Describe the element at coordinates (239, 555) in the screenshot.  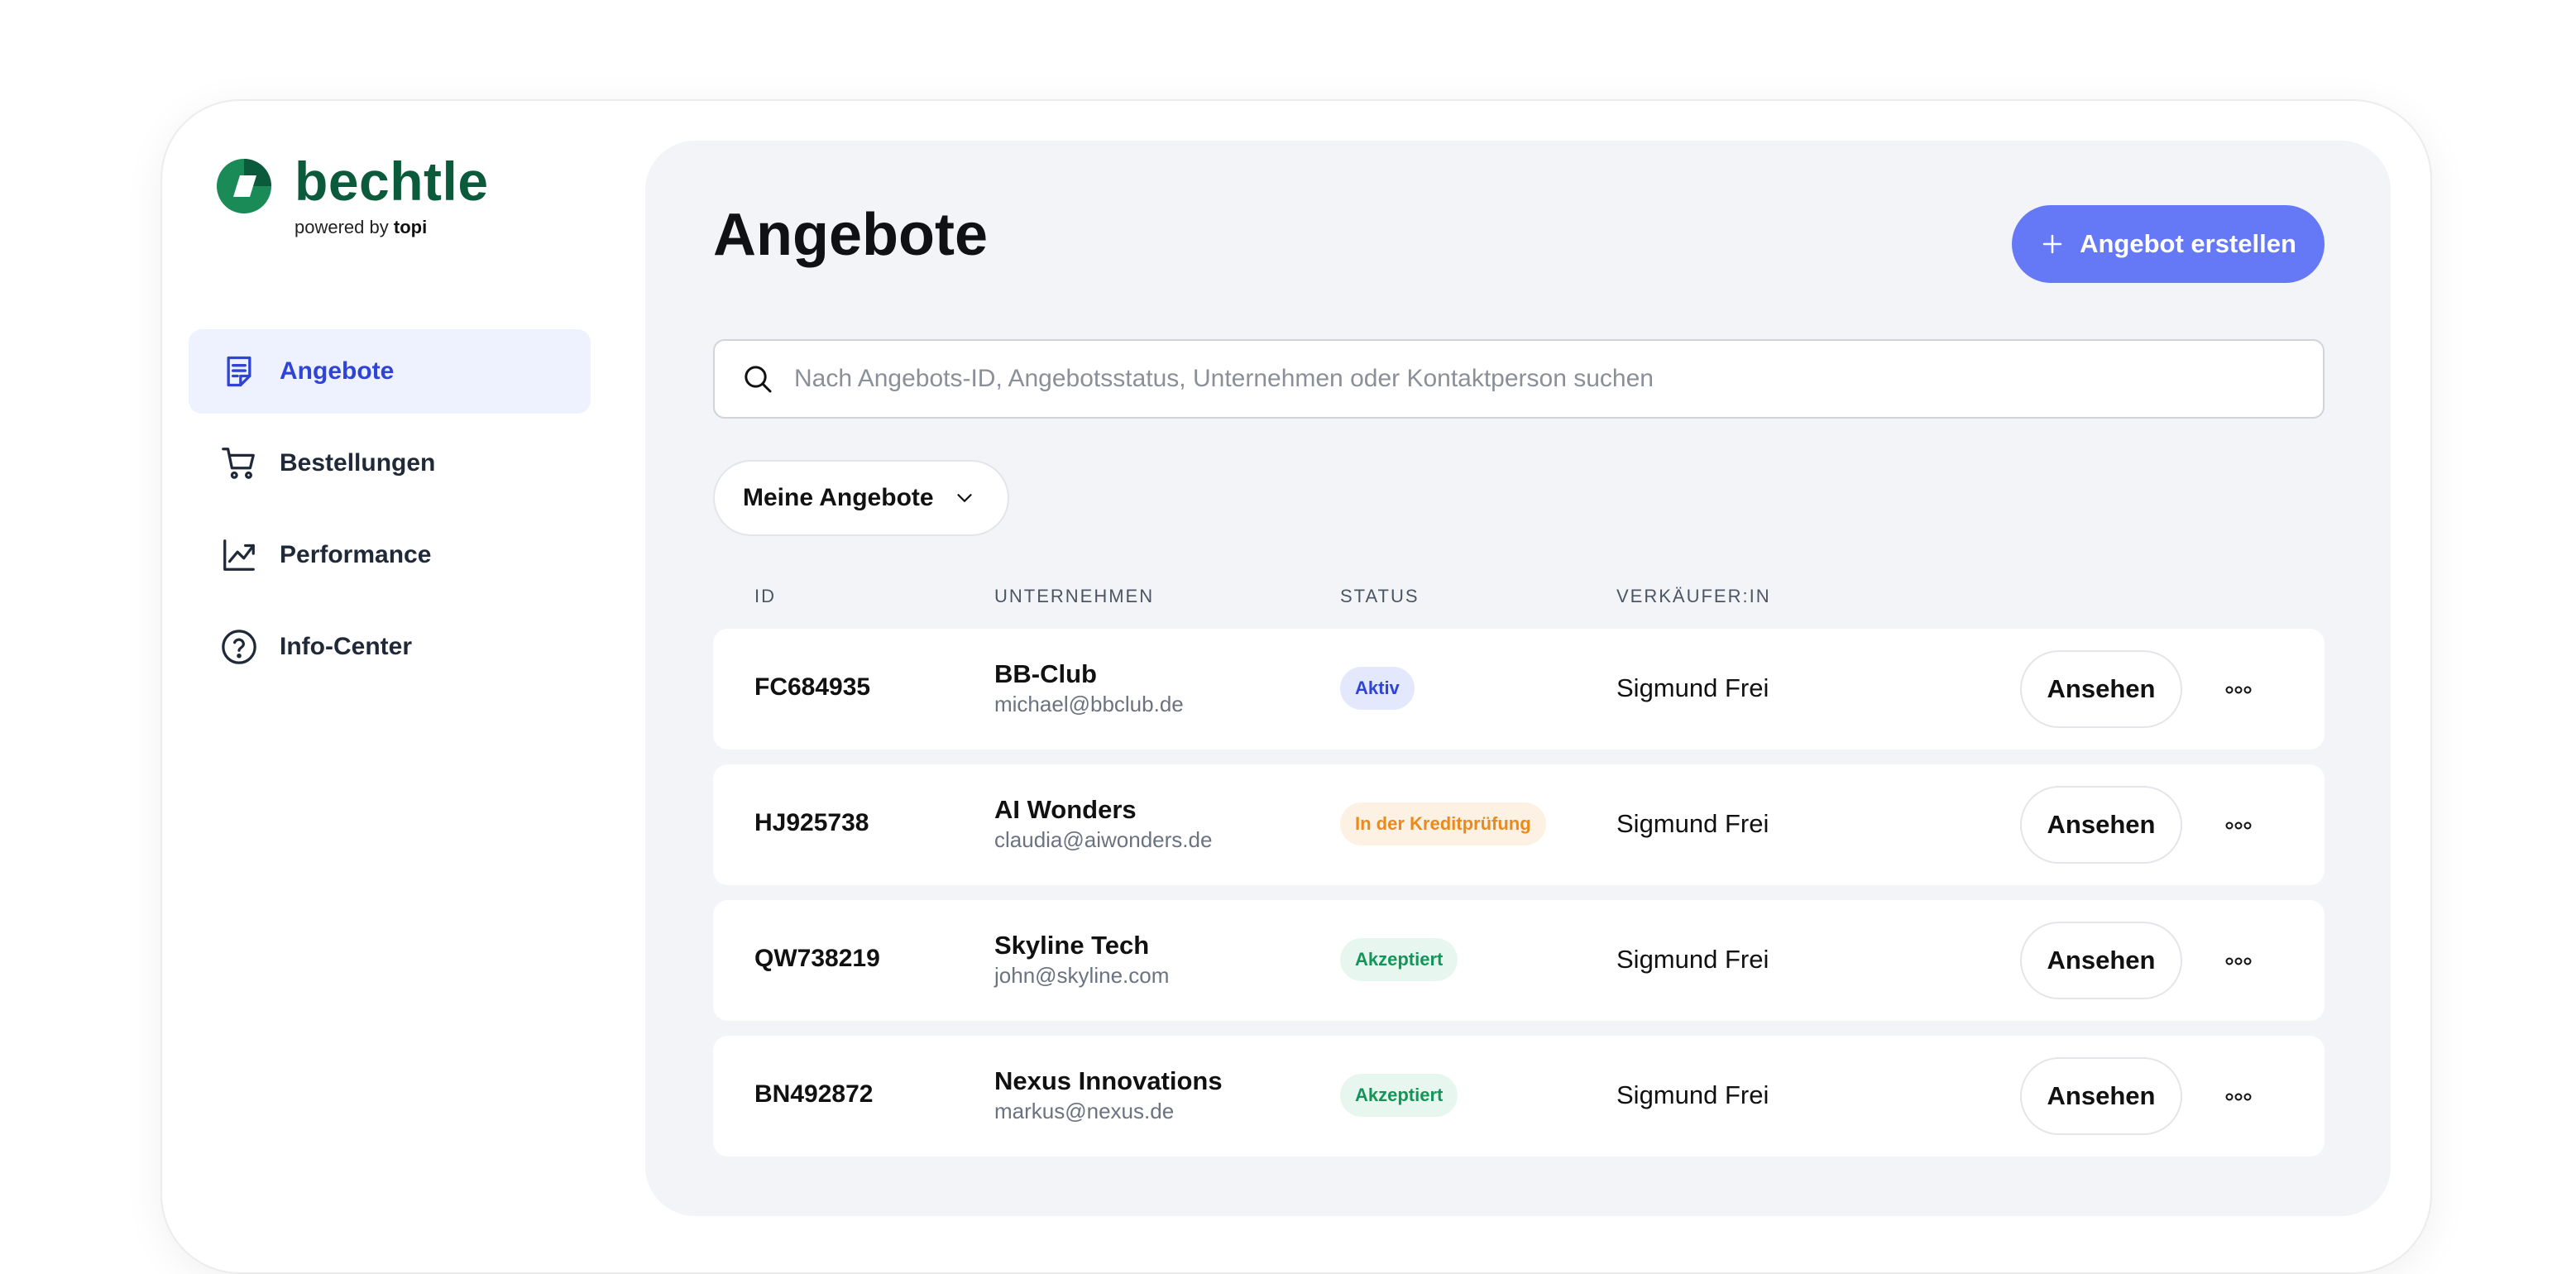
I see `chart-trend-icon` at that location.